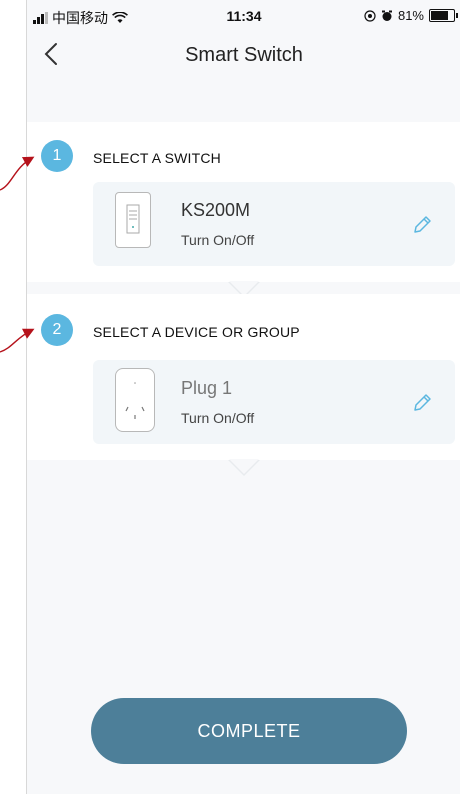  Describe the element at coordinates (443, 15) in the screenshot. I see `battery-icon` at that location.